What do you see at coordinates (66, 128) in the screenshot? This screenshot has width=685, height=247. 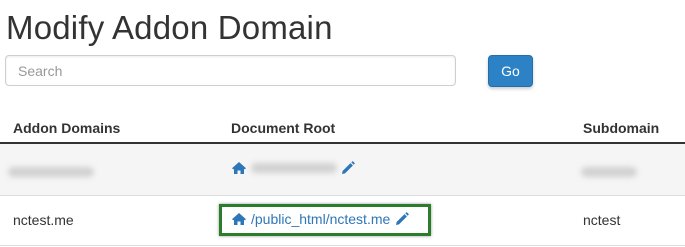 I see `column-header-addon-domains: Addon Domains` at bounding box center [66, 128].